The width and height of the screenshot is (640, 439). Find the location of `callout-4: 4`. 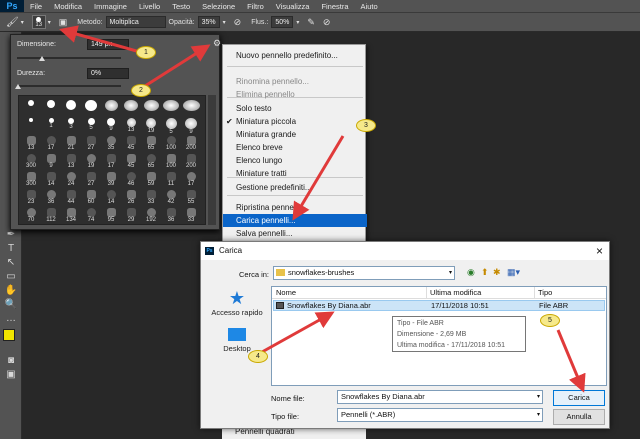

callout-4: 4 is located at coordinates (258, 356).